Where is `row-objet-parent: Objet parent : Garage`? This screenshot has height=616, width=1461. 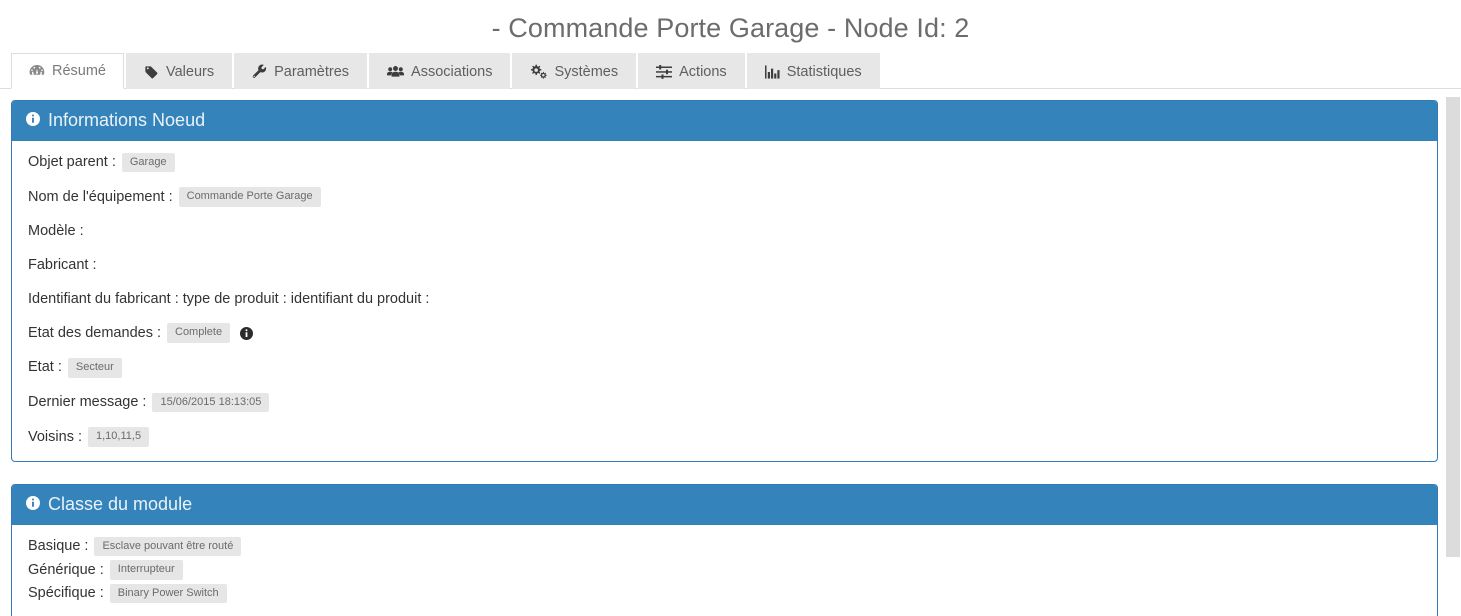 row-objet-parent: Objet parent : Garage is located at coordinates (724, 162).